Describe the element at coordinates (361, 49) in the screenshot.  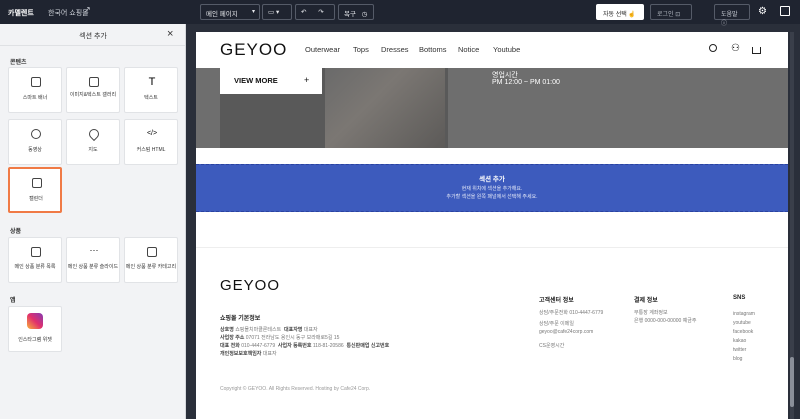
I see `nav-tops: Tops` at that location.